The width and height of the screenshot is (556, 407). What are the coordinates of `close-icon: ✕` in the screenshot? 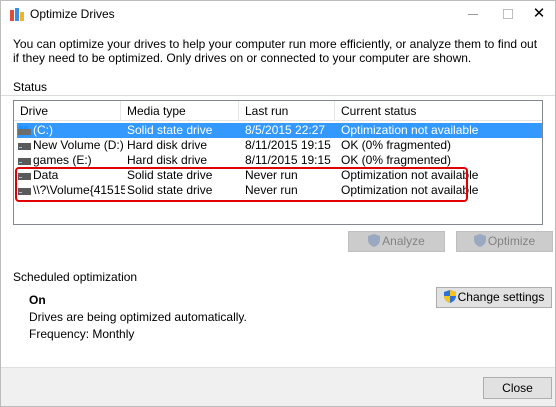 It's located at (539, 13).